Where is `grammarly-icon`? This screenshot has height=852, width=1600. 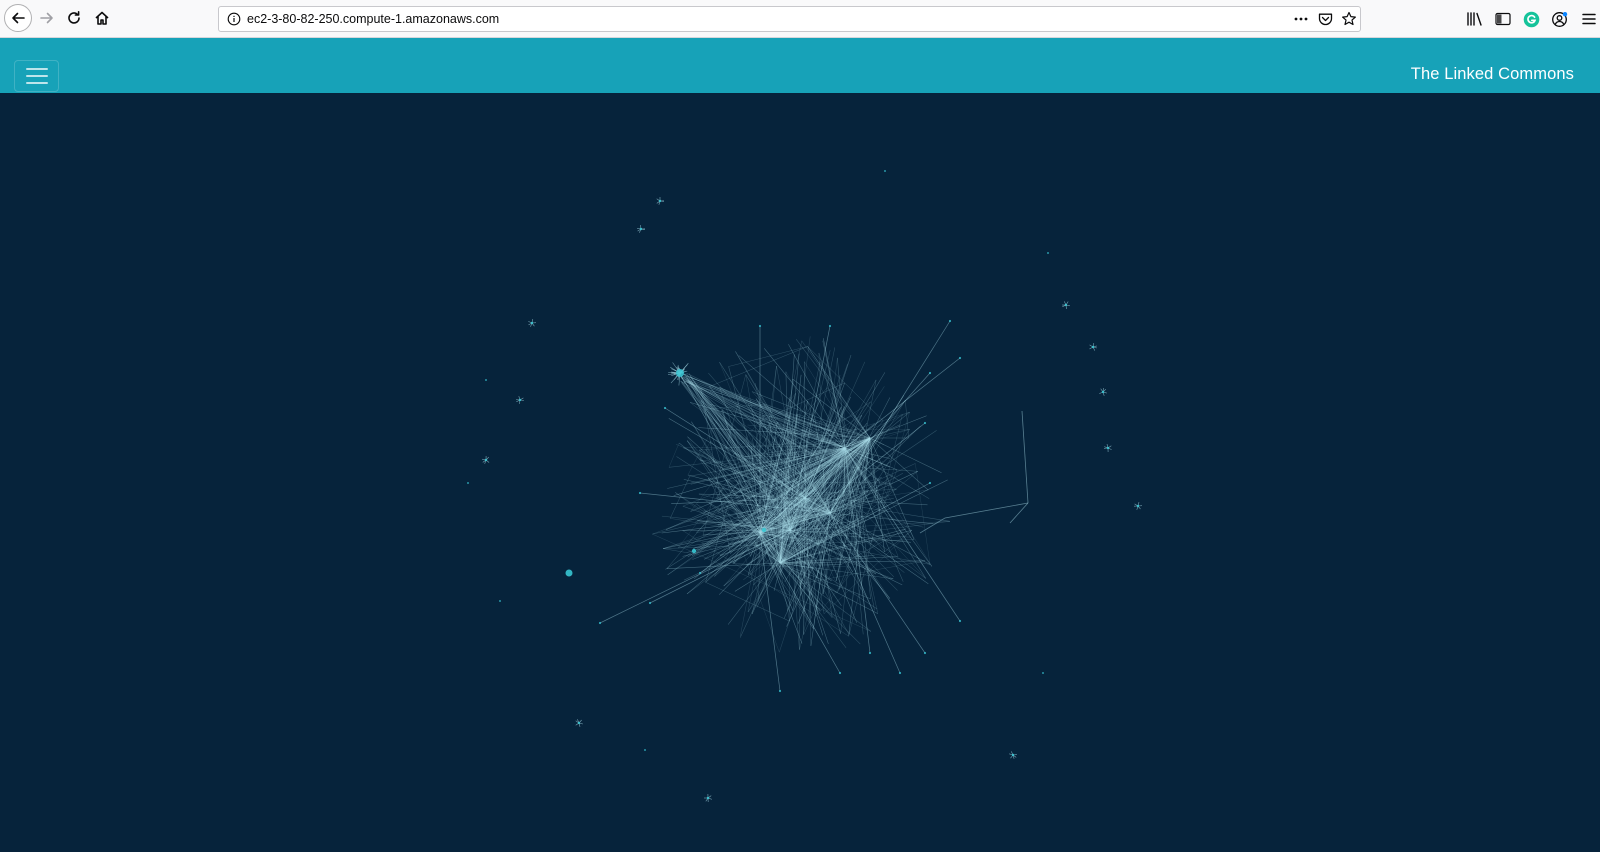
grammarly-icon is located at coordinates (1531, 19).